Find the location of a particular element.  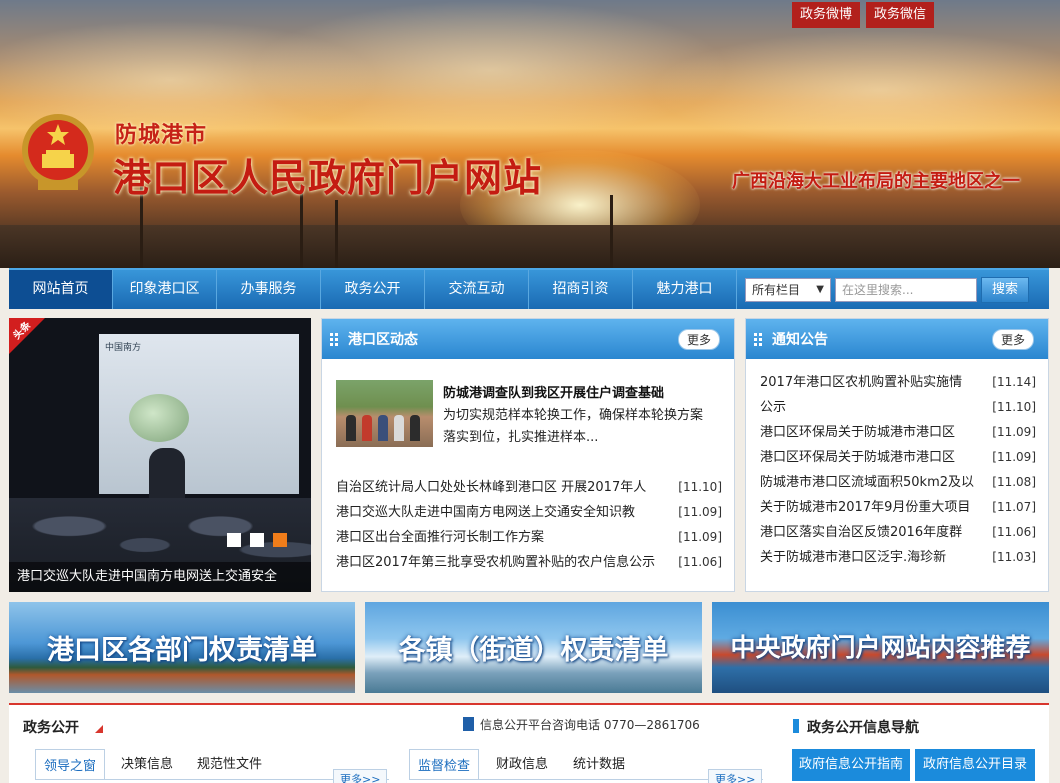

tab-normative-docs: 规范性文件 is located at coordinates (229, 762).